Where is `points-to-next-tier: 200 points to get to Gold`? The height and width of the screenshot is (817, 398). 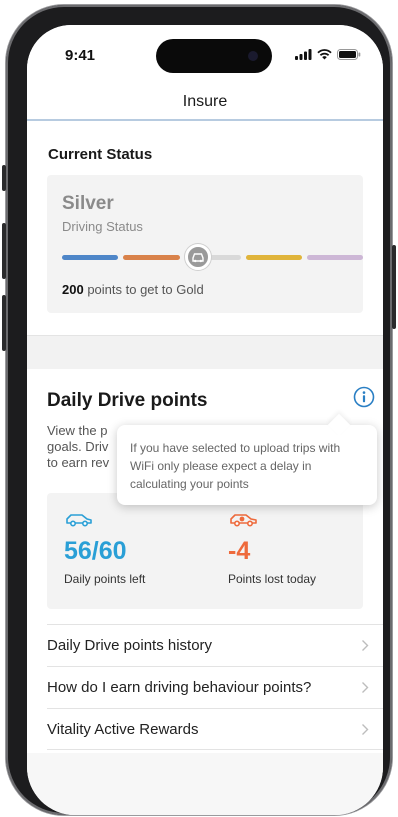 points-to-next-tier: 200 points to get to Gold is located at coordinates (133, 289).